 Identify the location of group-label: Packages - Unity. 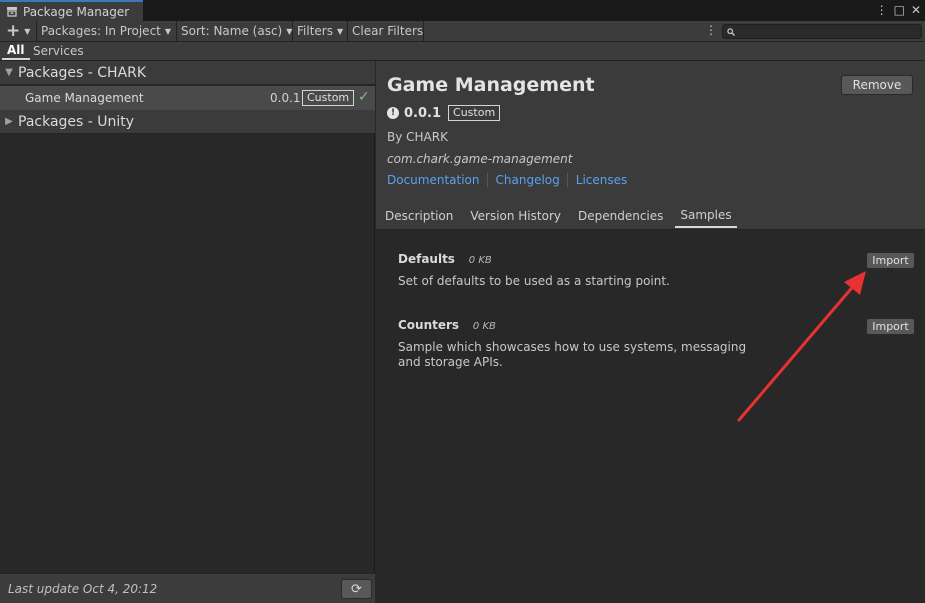
(76, 121).